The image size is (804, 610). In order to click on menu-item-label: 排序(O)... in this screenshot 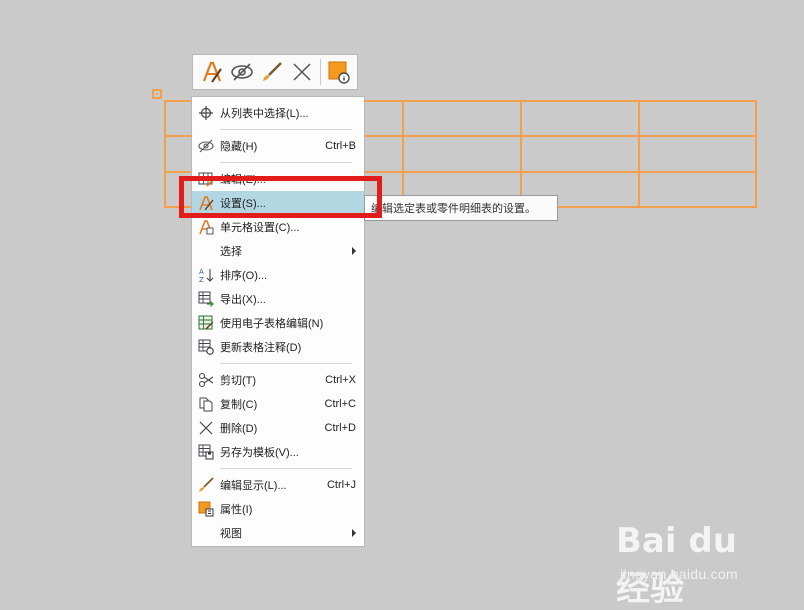, I will do `click(244, 276)`.